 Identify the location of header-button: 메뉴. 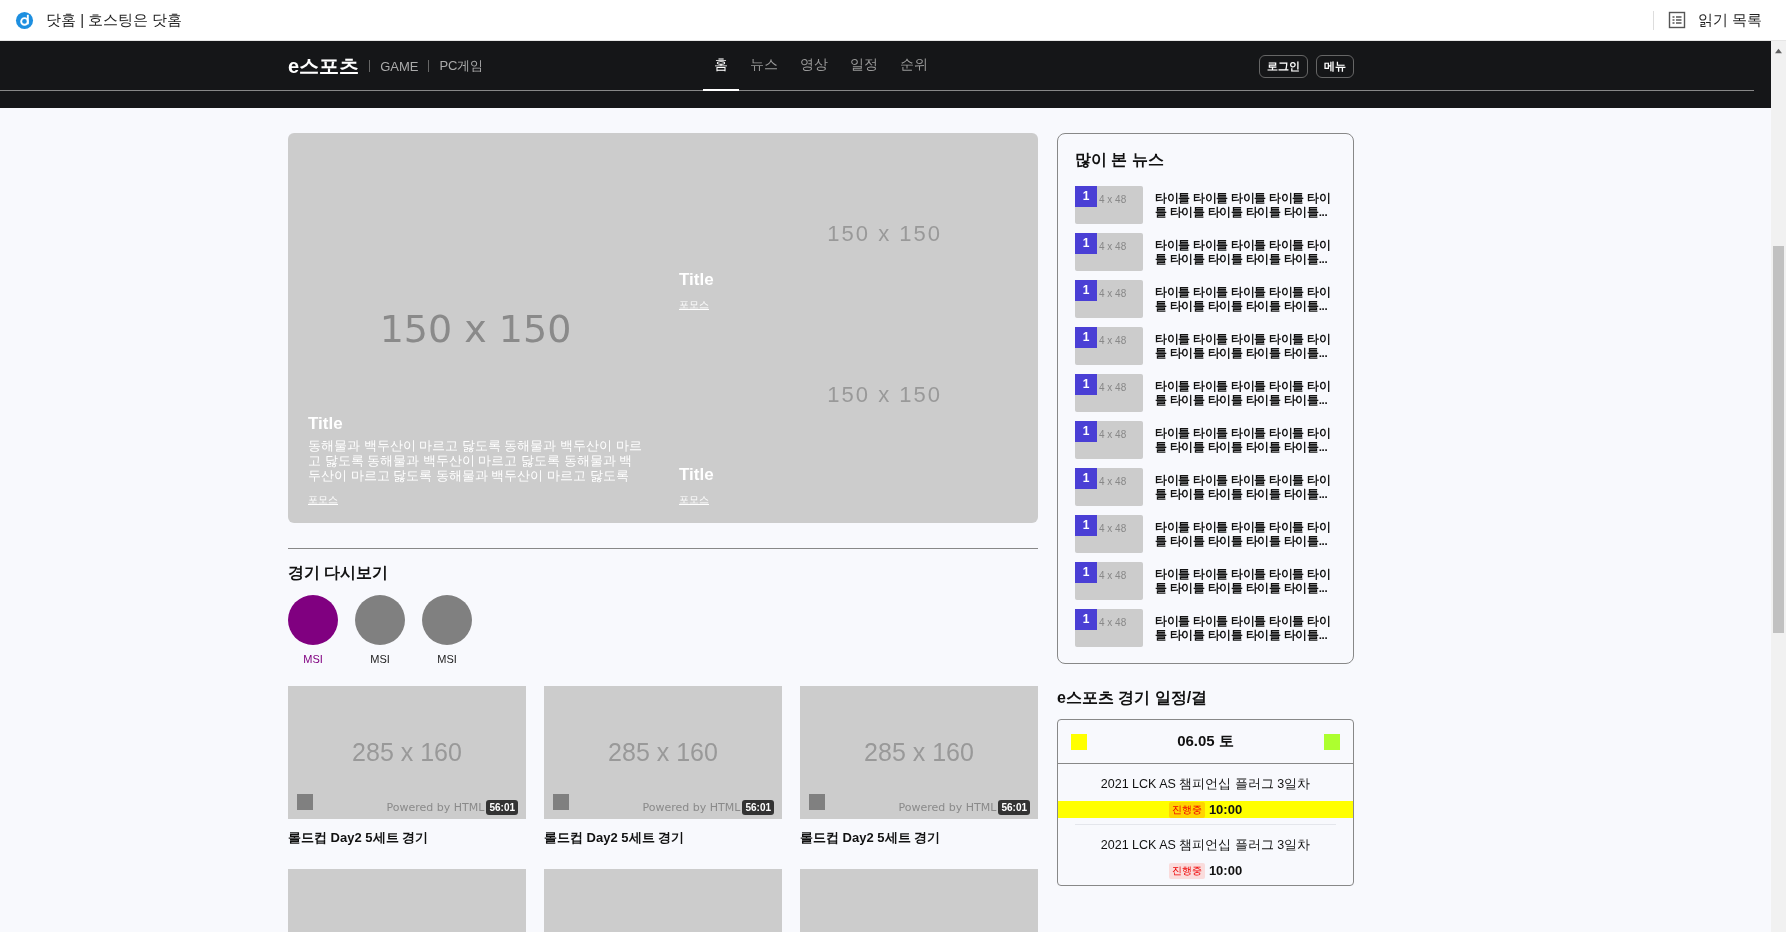
(1335, 66).